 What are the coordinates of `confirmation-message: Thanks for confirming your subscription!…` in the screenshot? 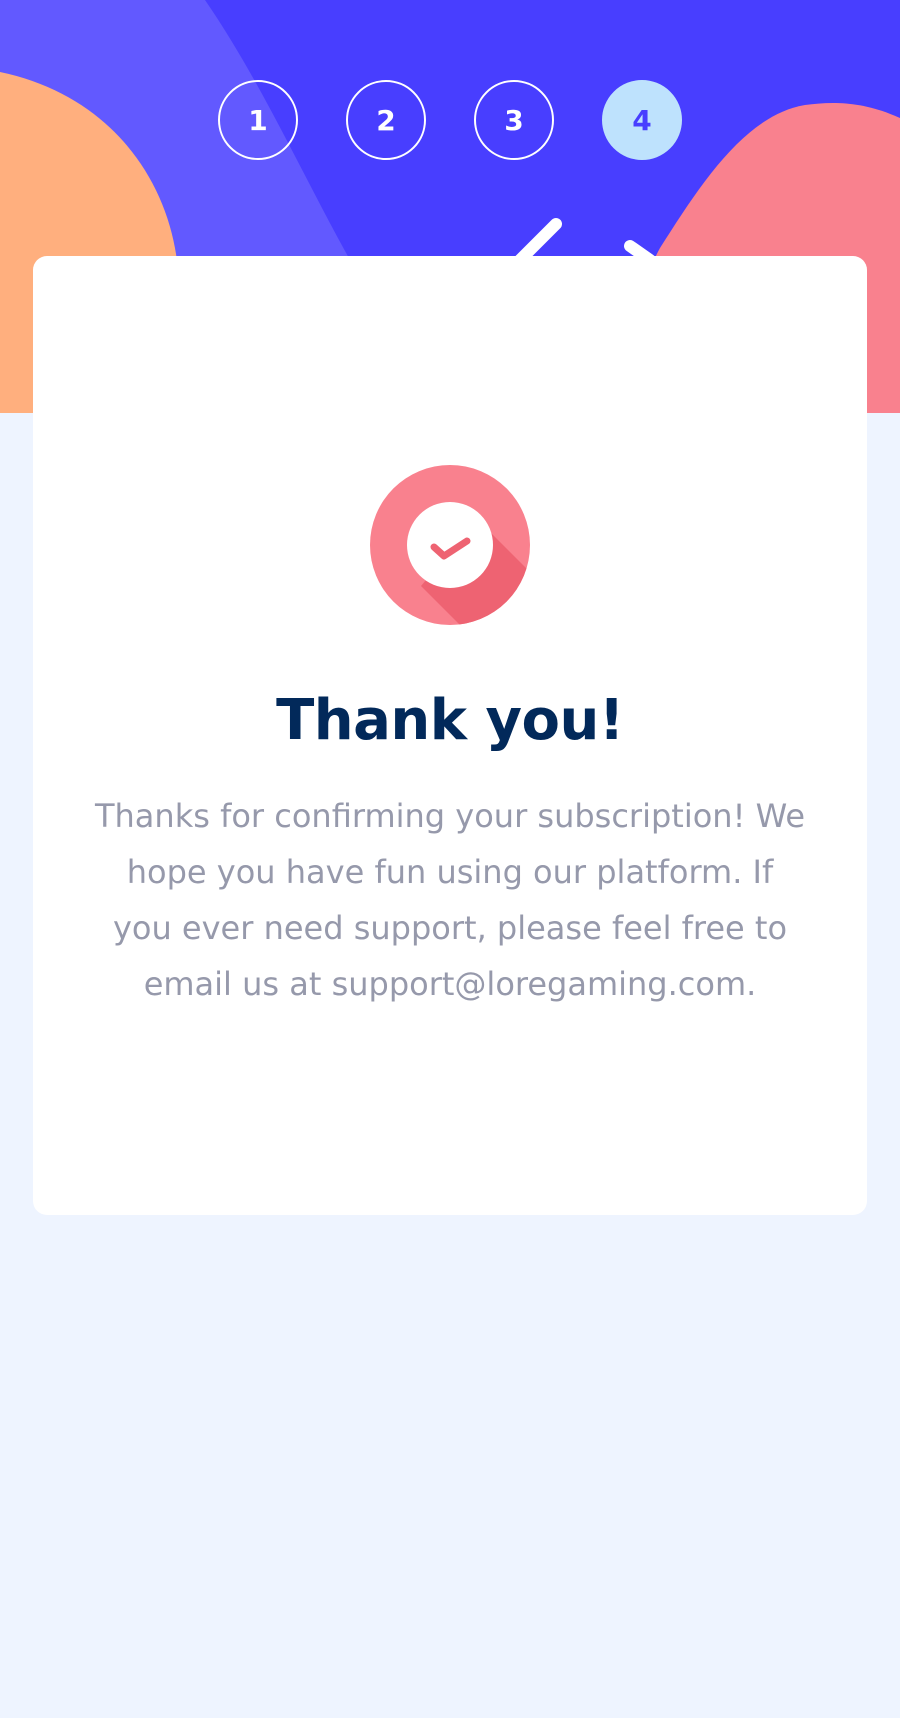 It's located at (450, 900).